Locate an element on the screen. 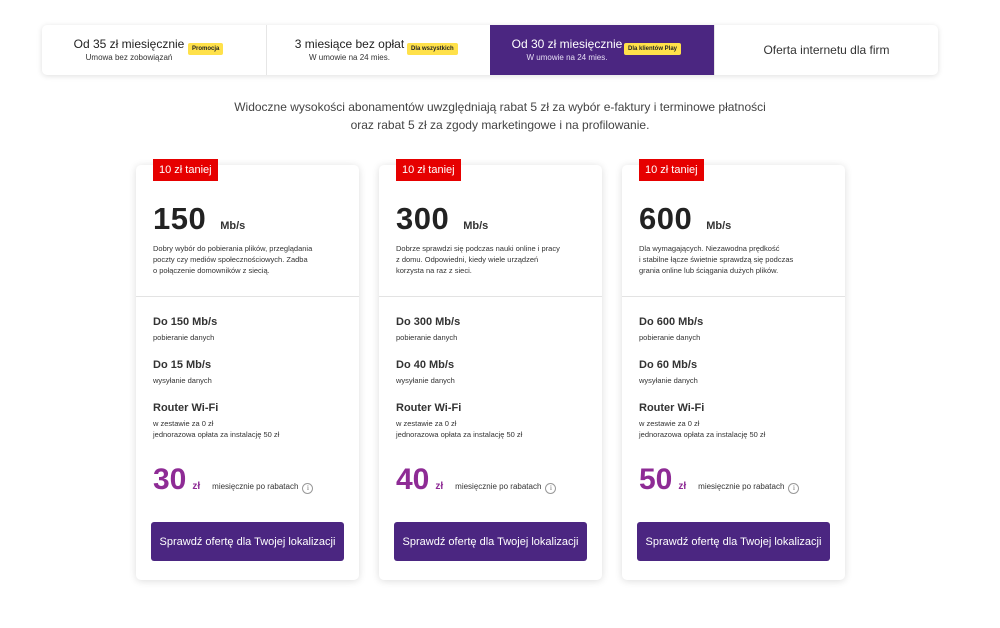  upload-feature: Do 40 Mb/s wysyłanie danych is located at coordinates (496, 372).